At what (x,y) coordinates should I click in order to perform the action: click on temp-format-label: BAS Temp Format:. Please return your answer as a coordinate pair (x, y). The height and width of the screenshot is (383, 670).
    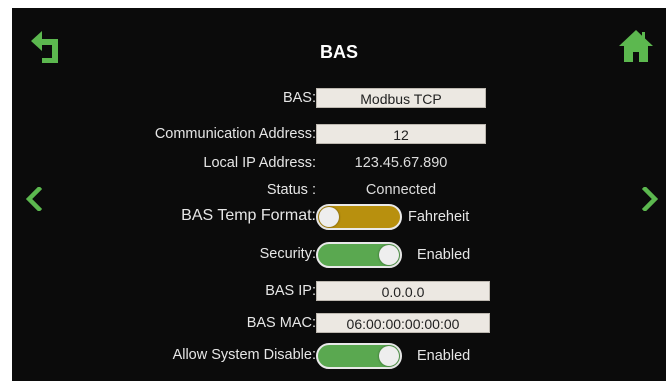
    Looking at the image, I should click on (248, 215).